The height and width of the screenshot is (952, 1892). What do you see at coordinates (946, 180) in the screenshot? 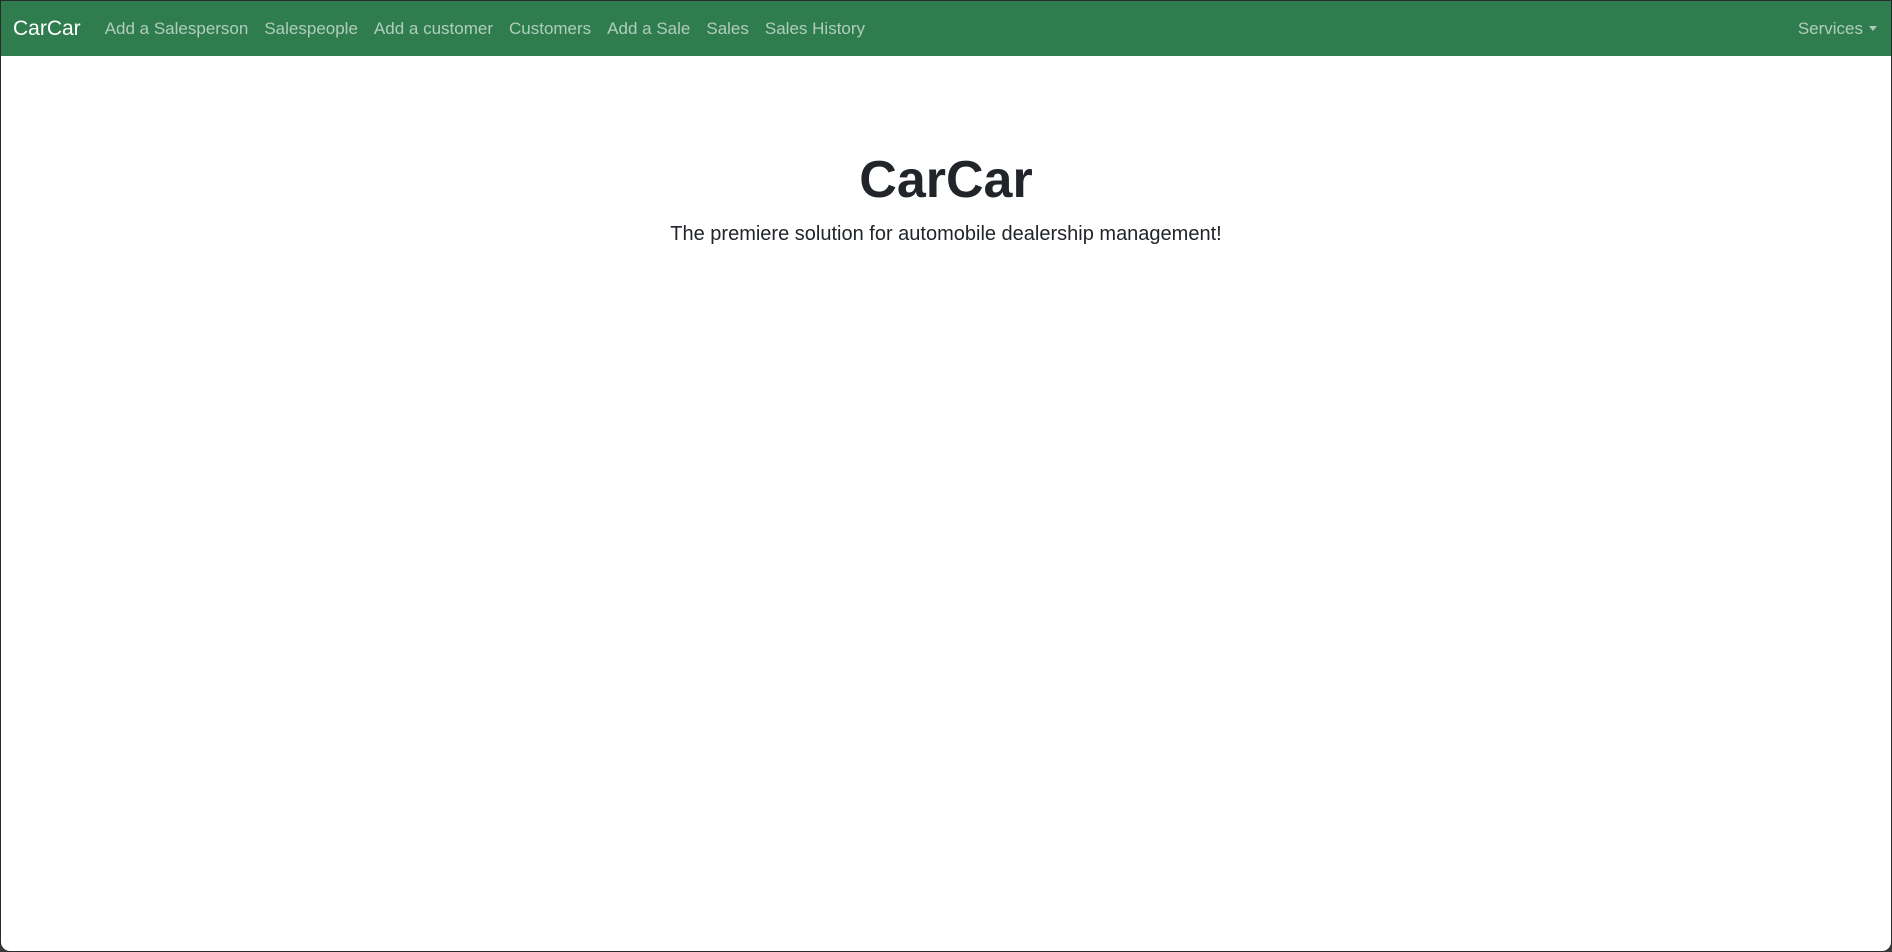
I see `page-title: CarCar` at bounding box center [946, 180].